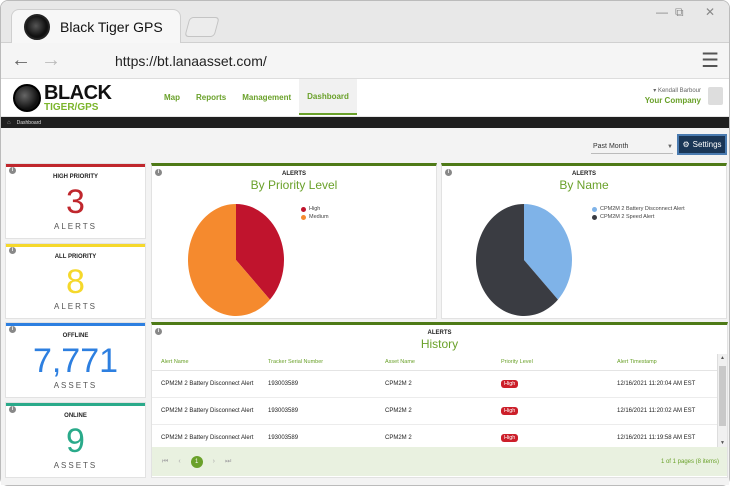 The width and height of the screenshot is (730, 486). I want to click on cell-alert-name: CPM2M 2 Battery Disconnect Alert, so click(207, 384).